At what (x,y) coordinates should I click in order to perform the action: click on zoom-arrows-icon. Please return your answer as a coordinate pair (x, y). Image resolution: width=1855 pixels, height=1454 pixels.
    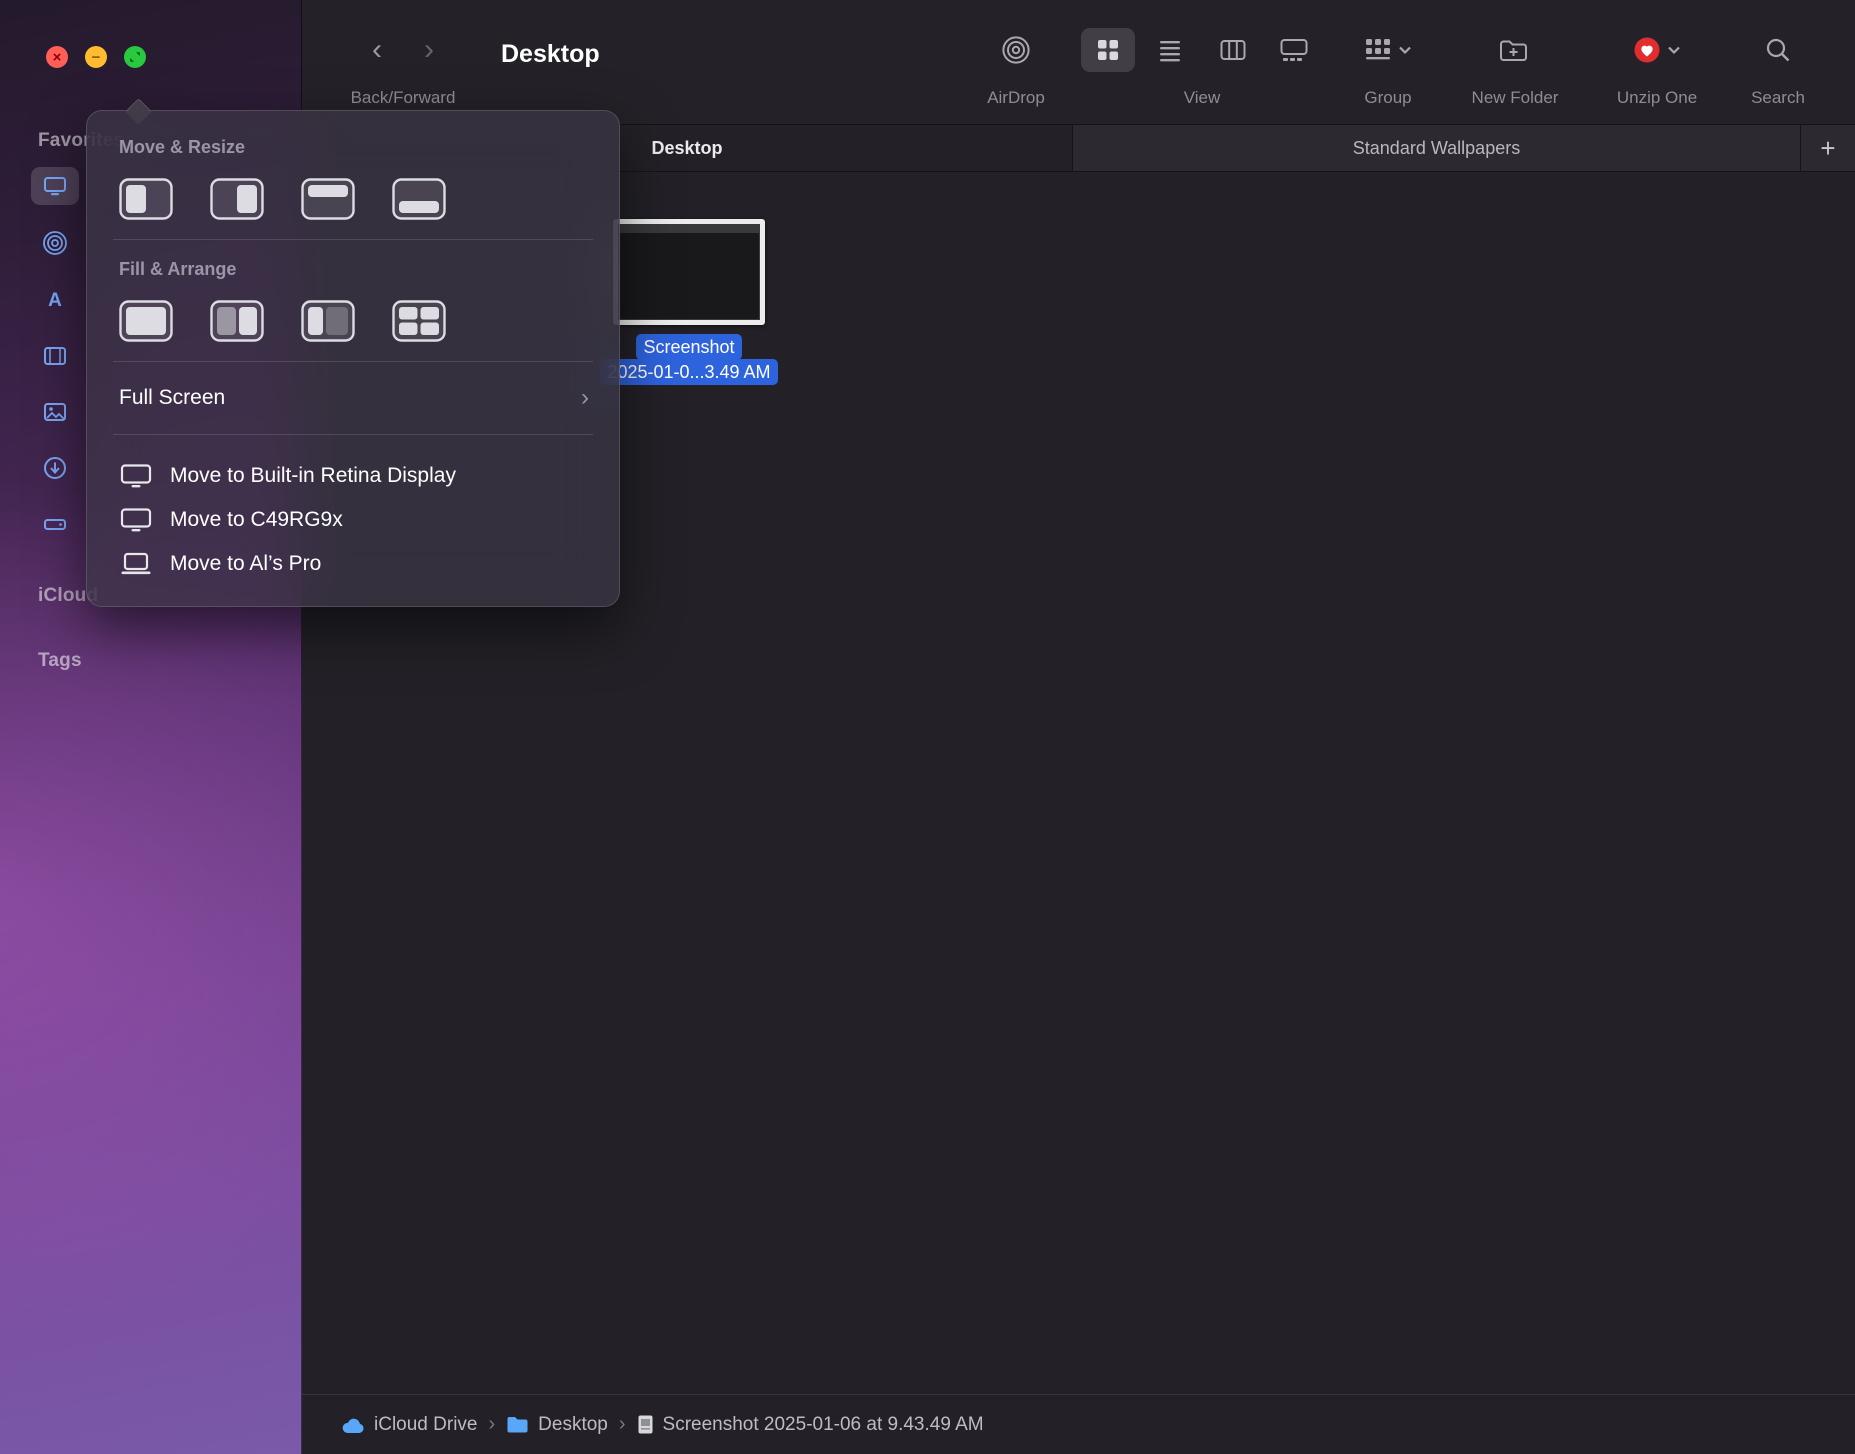
    Looking at the image, I should click on (135, 57).